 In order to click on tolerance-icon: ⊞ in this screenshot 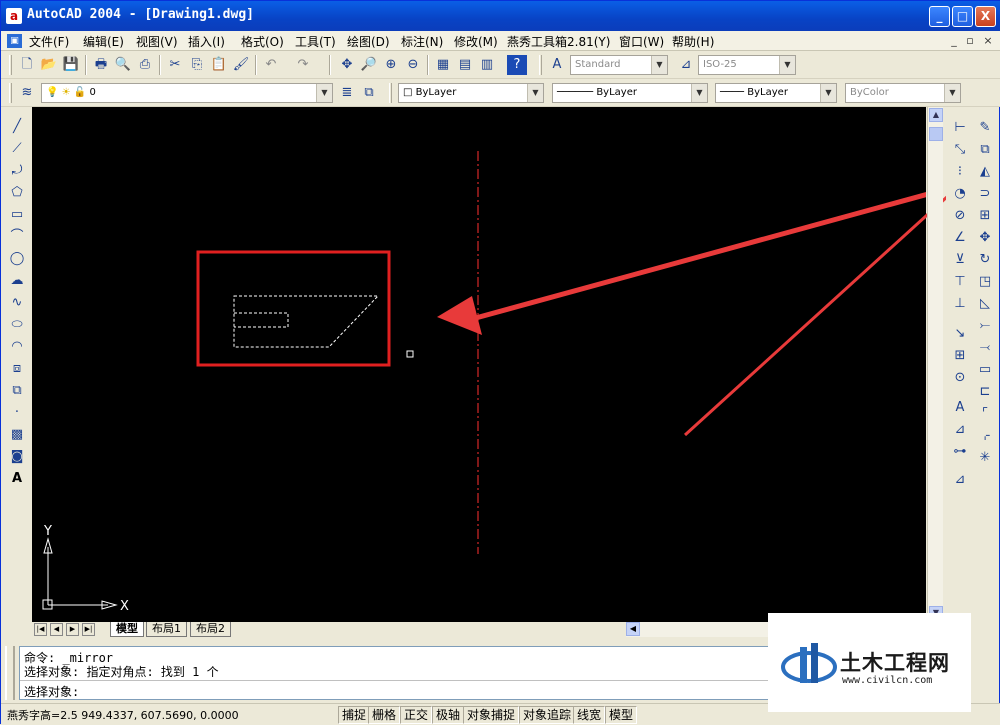, I will do `click(960, 356)`.